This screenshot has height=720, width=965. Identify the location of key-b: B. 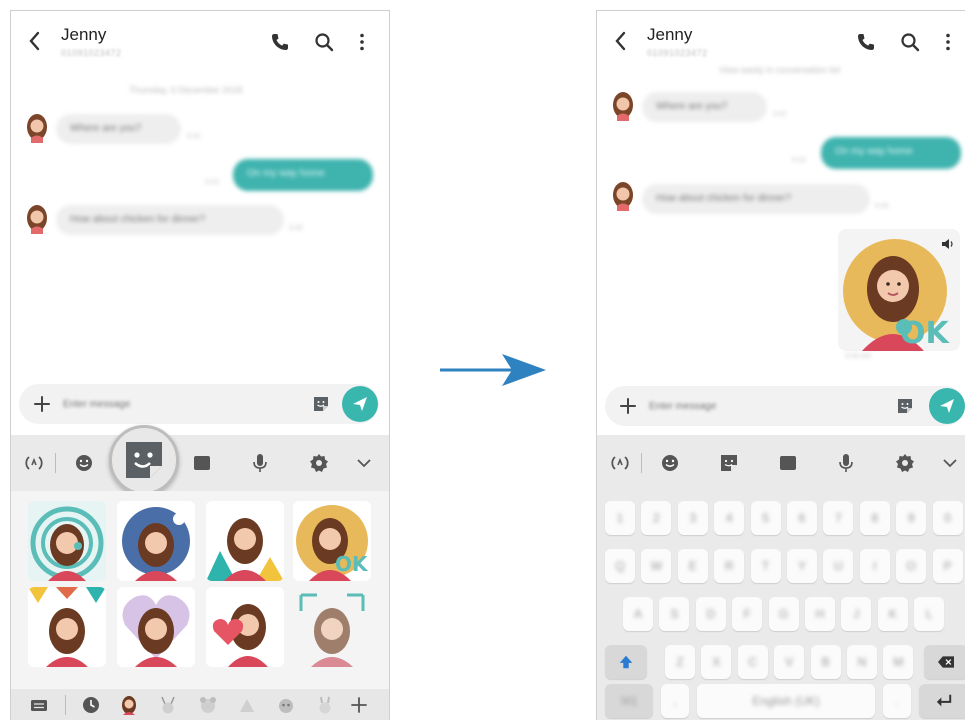
(825, 662).